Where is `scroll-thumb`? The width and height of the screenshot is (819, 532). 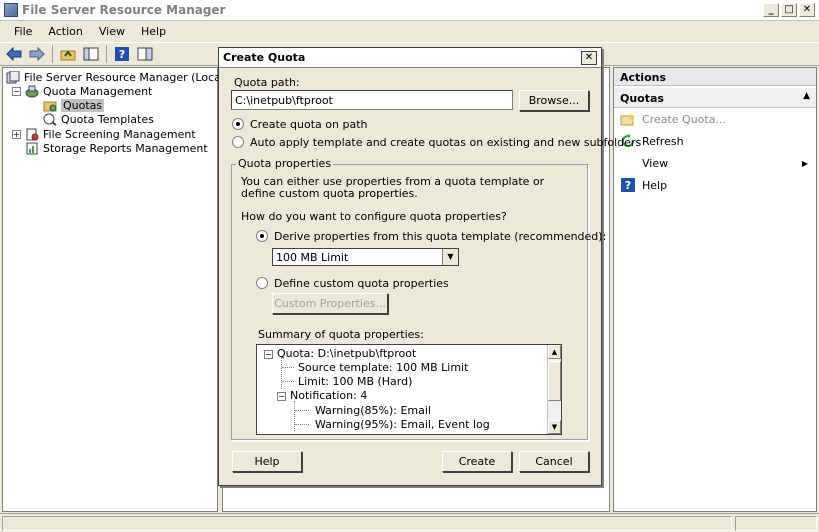
scroll-thumb is located at coordinates (554, 381).